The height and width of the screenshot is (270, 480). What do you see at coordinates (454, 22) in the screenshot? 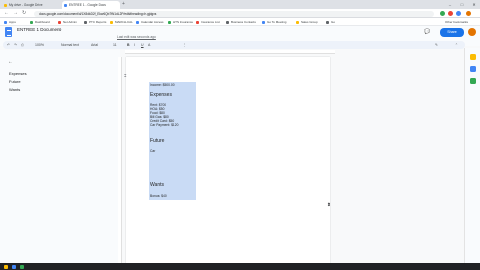
I see `other-bookmarks: Other bookmarks` at bounding box center [454, 22].